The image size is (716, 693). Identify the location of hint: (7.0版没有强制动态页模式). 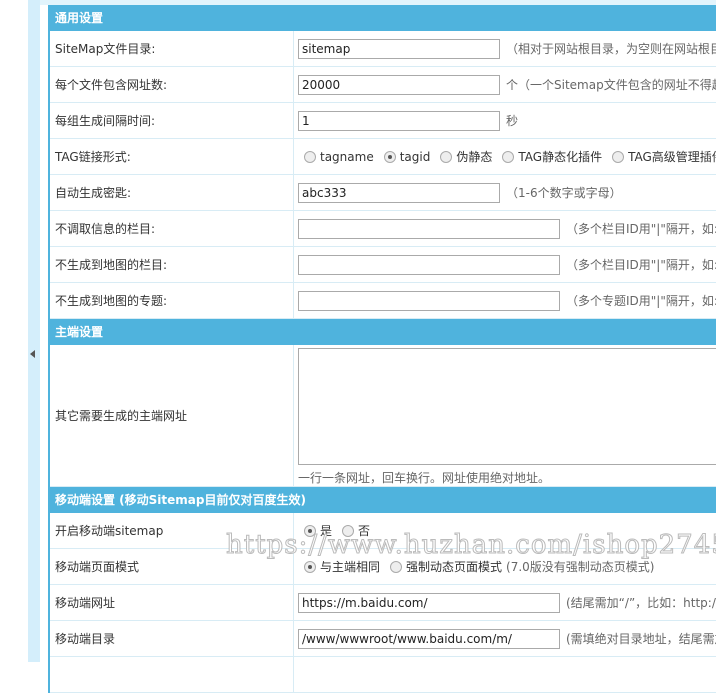
(580, 567).